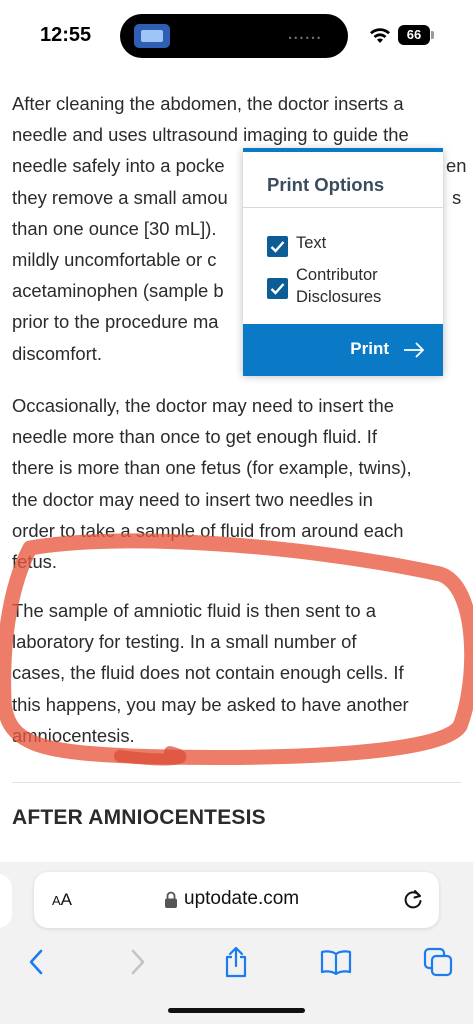 This screenshot has height=1024, width=473. I want to click on paragraph-line: fetus., so click(34, 562).